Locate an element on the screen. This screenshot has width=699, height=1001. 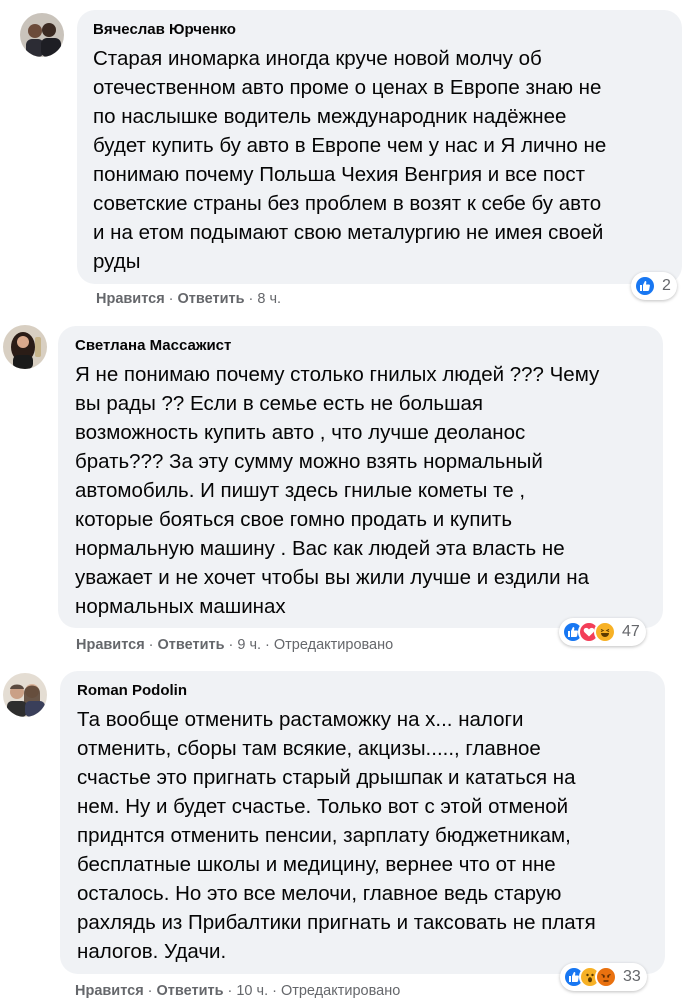
reaction-summary: 2 is located at coordinates (654, 286).